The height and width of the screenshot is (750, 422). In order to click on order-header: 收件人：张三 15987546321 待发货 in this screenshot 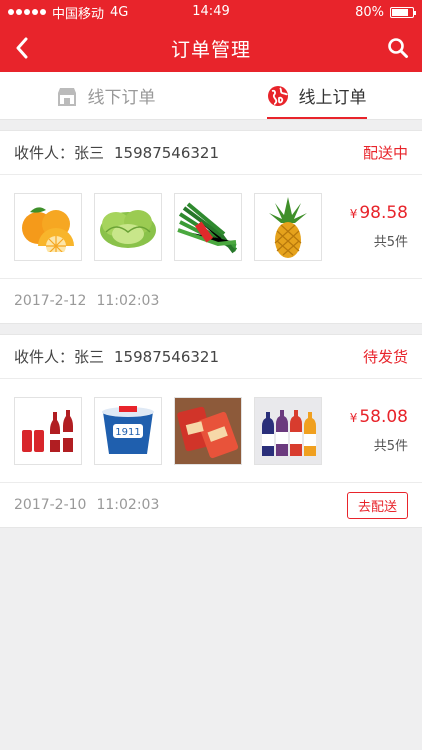, I will do `click(211, 357)`.